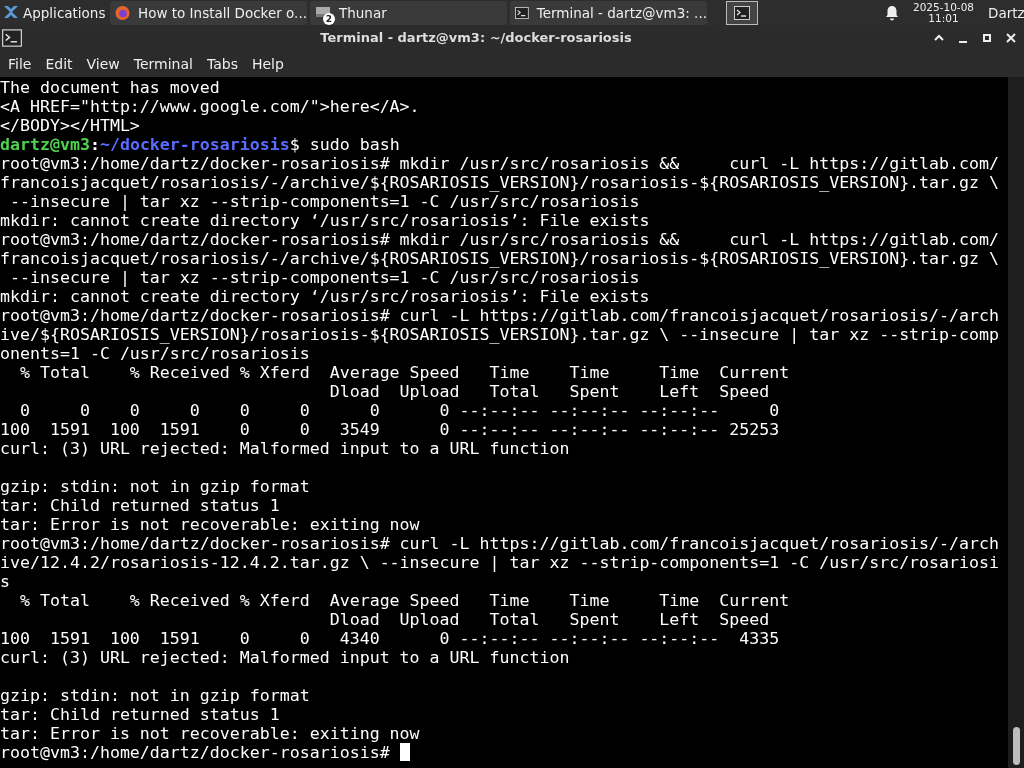 This screenshot has height=768, width=1024. What do you see at coordinates (55, 12) in the screenshot?
I see `applications-menu: Applications` at bounding box center [55, 12].